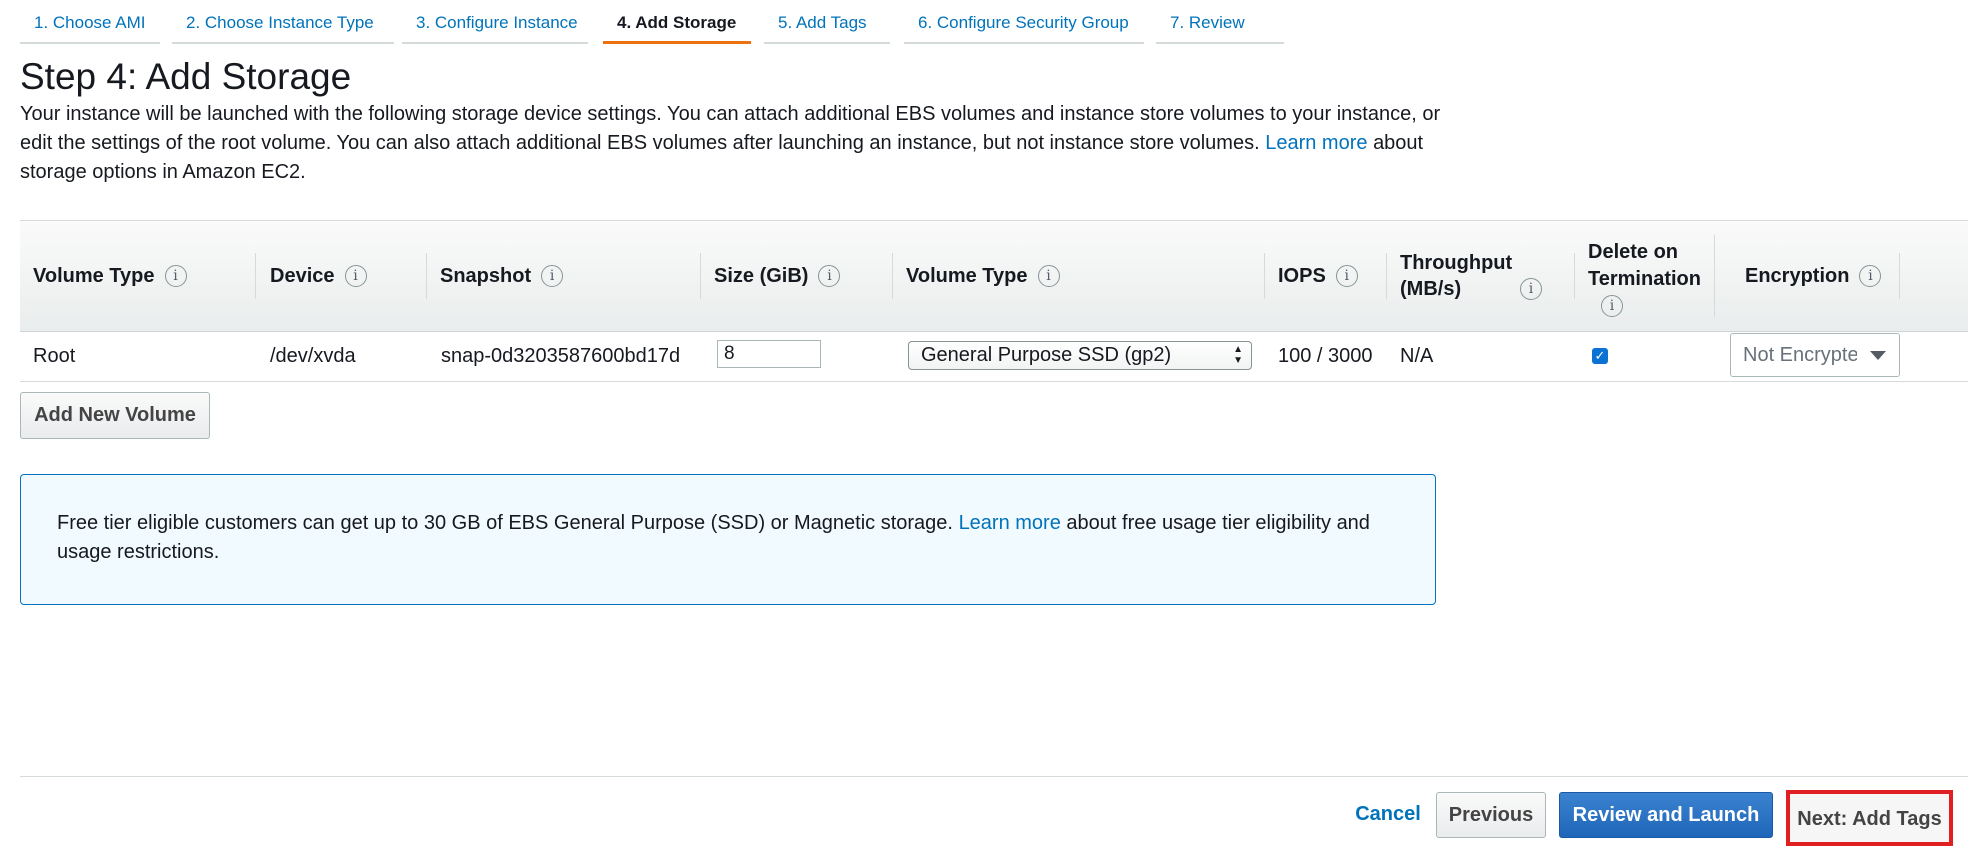 This screenshot has width=1968, height=860. Describe the element at coordinates (1046, 355) in the screenshot. I see `volume-type-value: General Purpose SSD (gp2)` at that location.